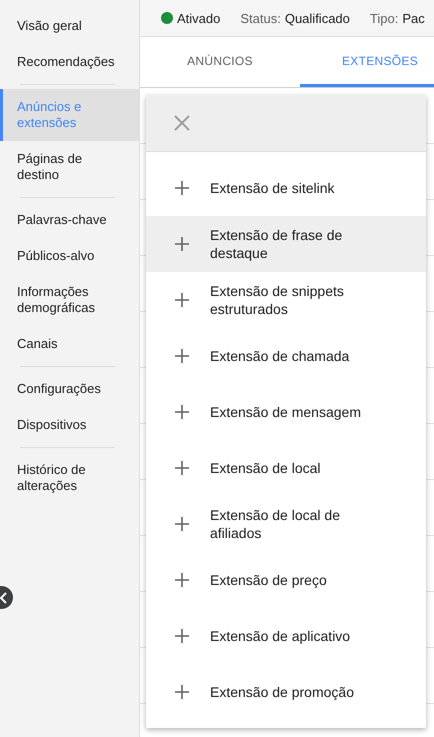 The width and height of the screenshot is (434, 737). Describe the element at coordinates (286, 468) in the screenshot. I see `menu-item: Extensão de local` at that location.